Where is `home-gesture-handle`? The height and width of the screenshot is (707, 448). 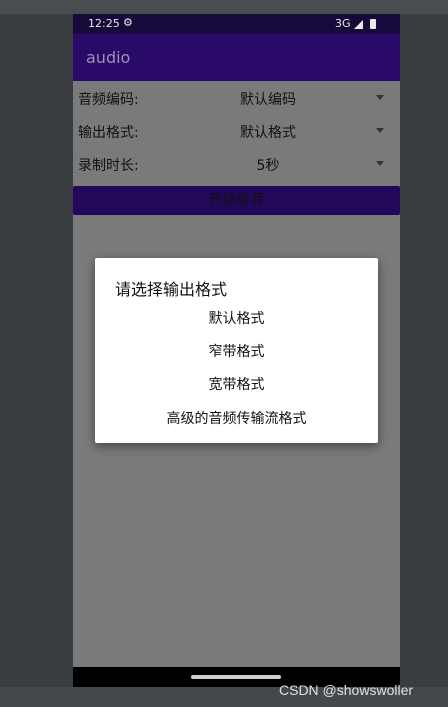 home-gesture-handle is located at coordinates (236, 677).